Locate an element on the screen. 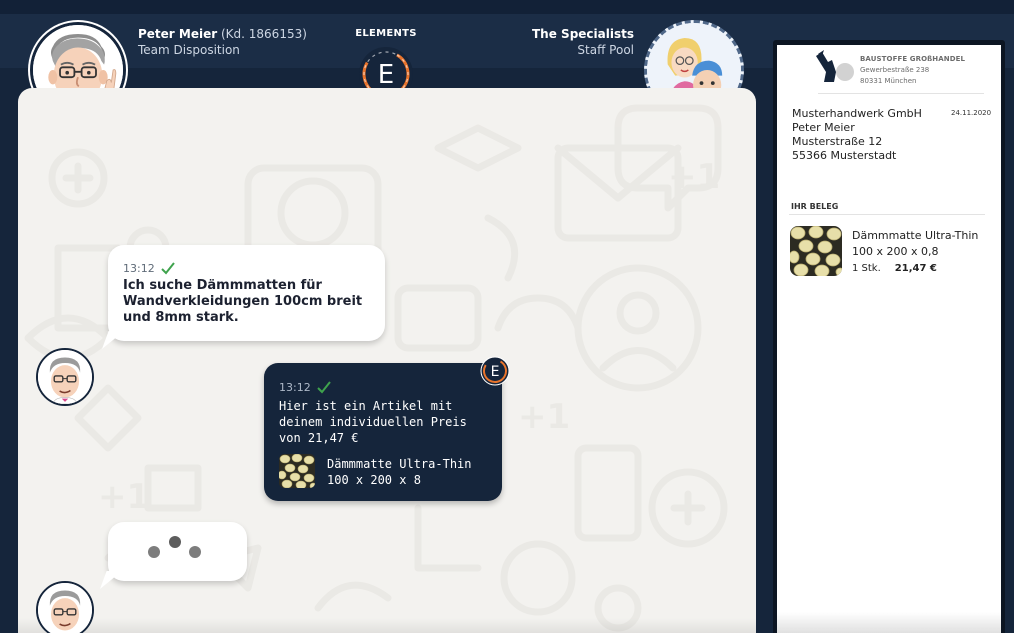 The image size is (1014, 633). shop-logo-icon is located at coordinates (835, 66).